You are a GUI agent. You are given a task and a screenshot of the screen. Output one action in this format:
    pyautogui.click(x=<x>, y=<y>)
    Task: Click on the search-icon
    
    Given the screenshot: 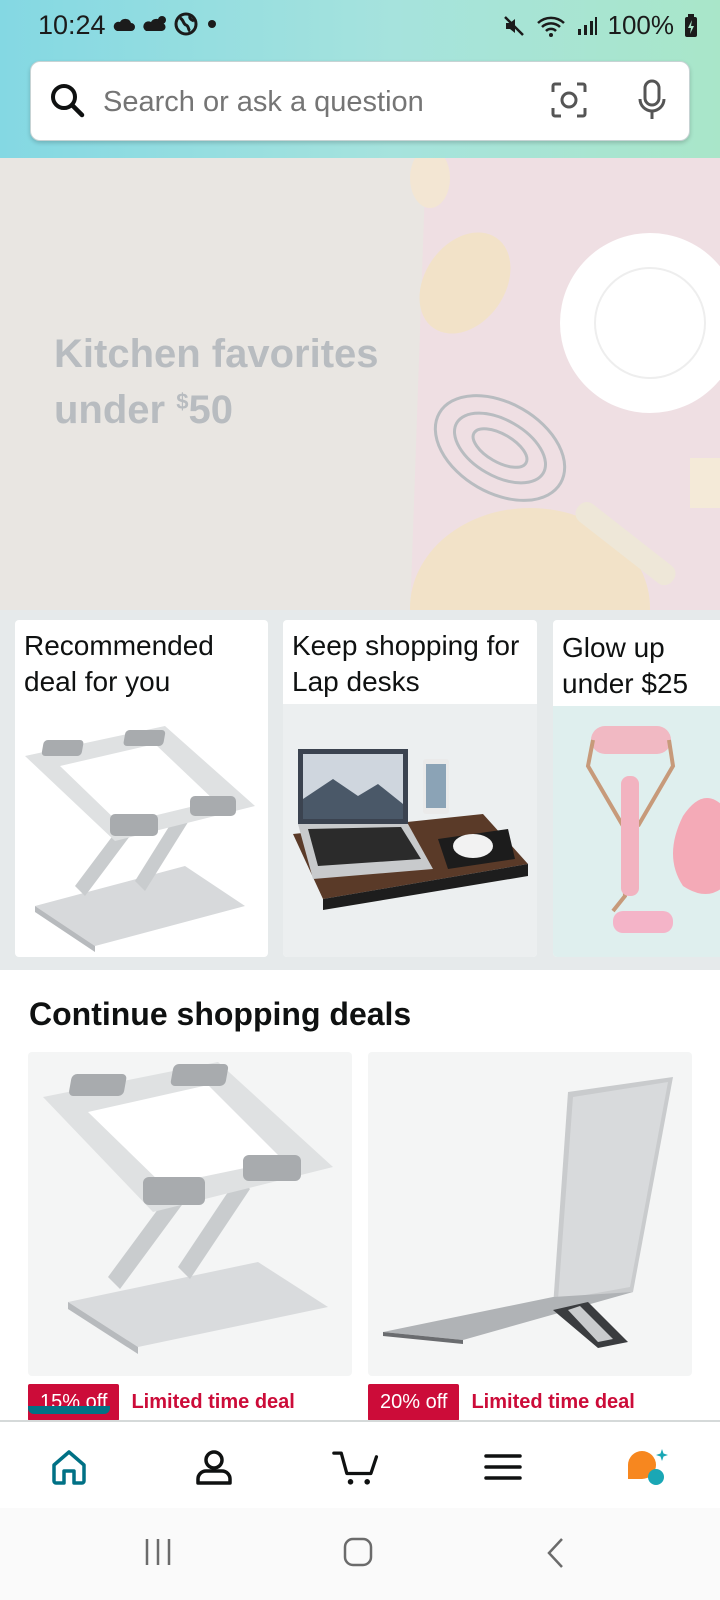 What is the action you would take?
    pyautogui.click(x=68, y=101)
    